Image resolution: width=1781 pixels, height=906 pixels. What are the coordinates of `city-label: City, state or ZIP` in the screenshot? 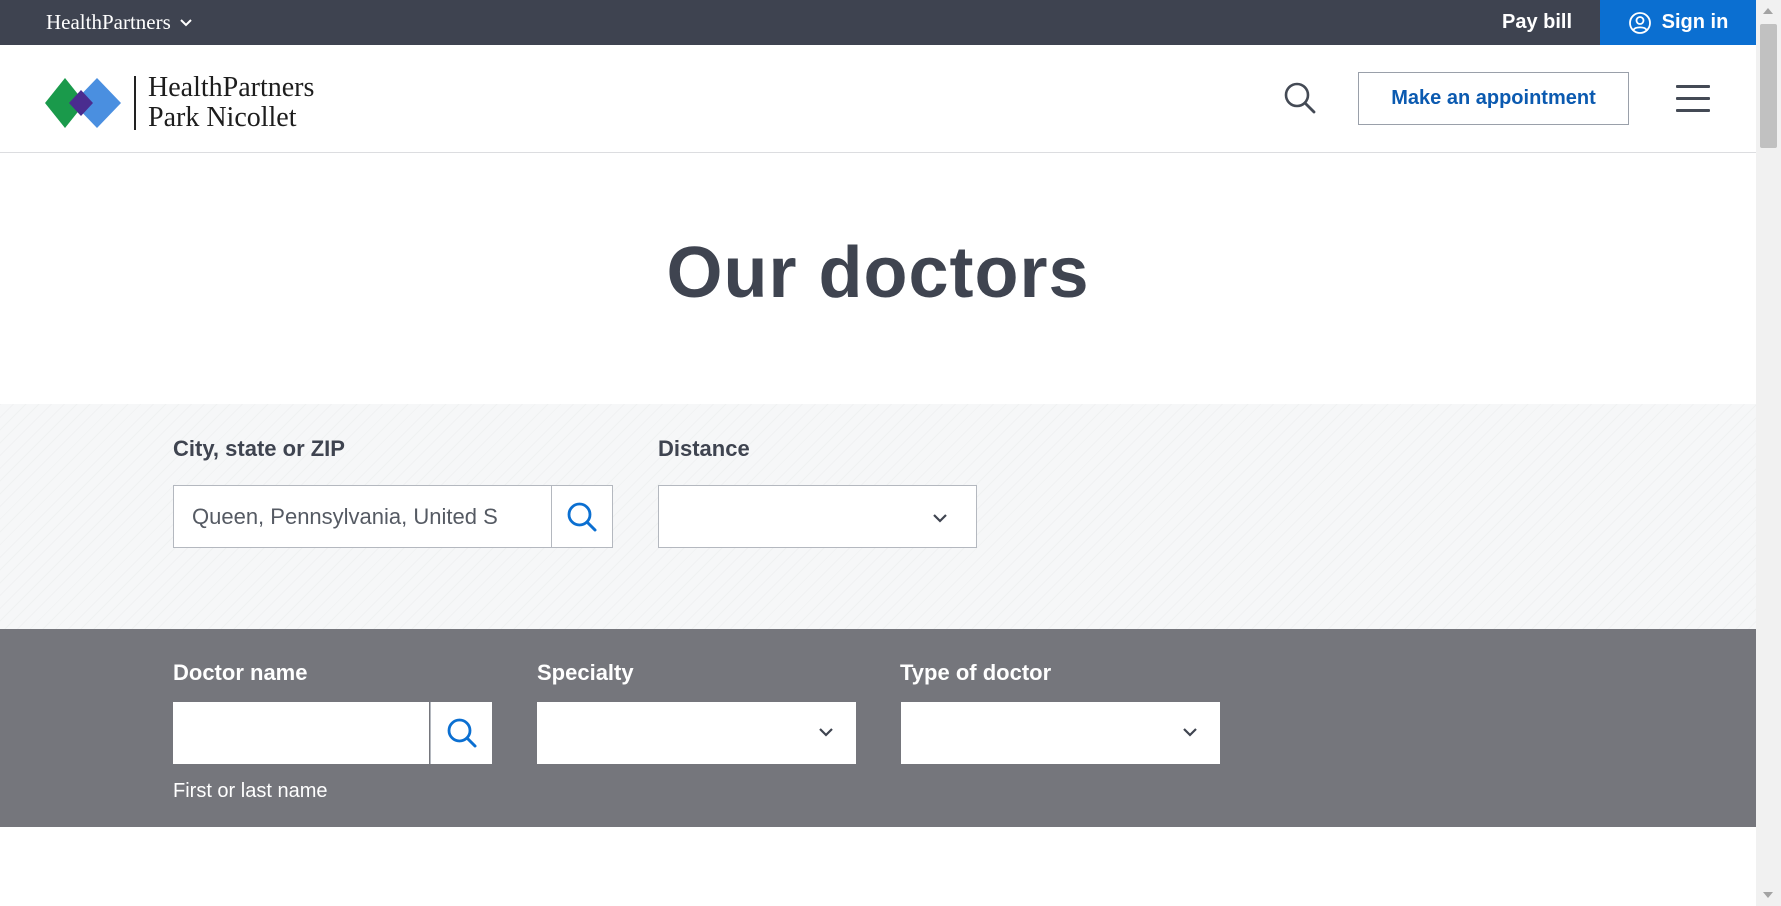 It's located at (259, 448).